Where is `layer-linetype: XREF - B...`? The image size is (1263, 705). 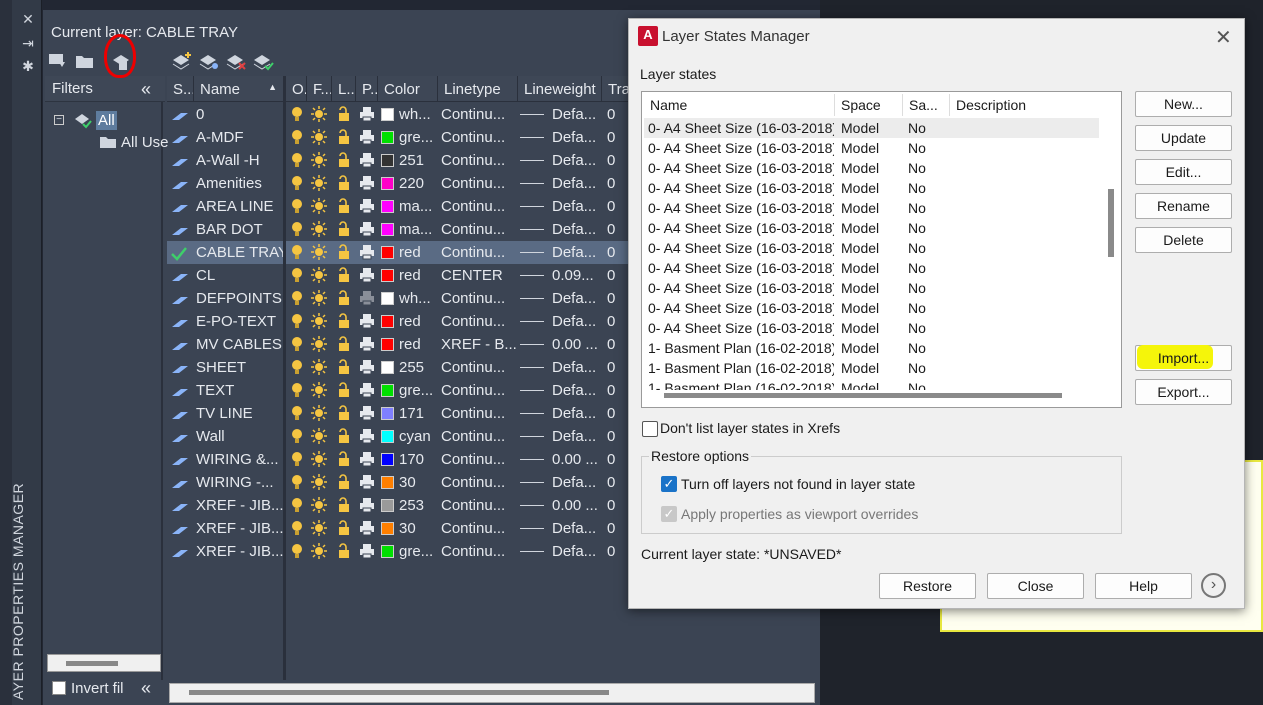
layer-linetype: XREF - B... is located at coordinates (478, 344).